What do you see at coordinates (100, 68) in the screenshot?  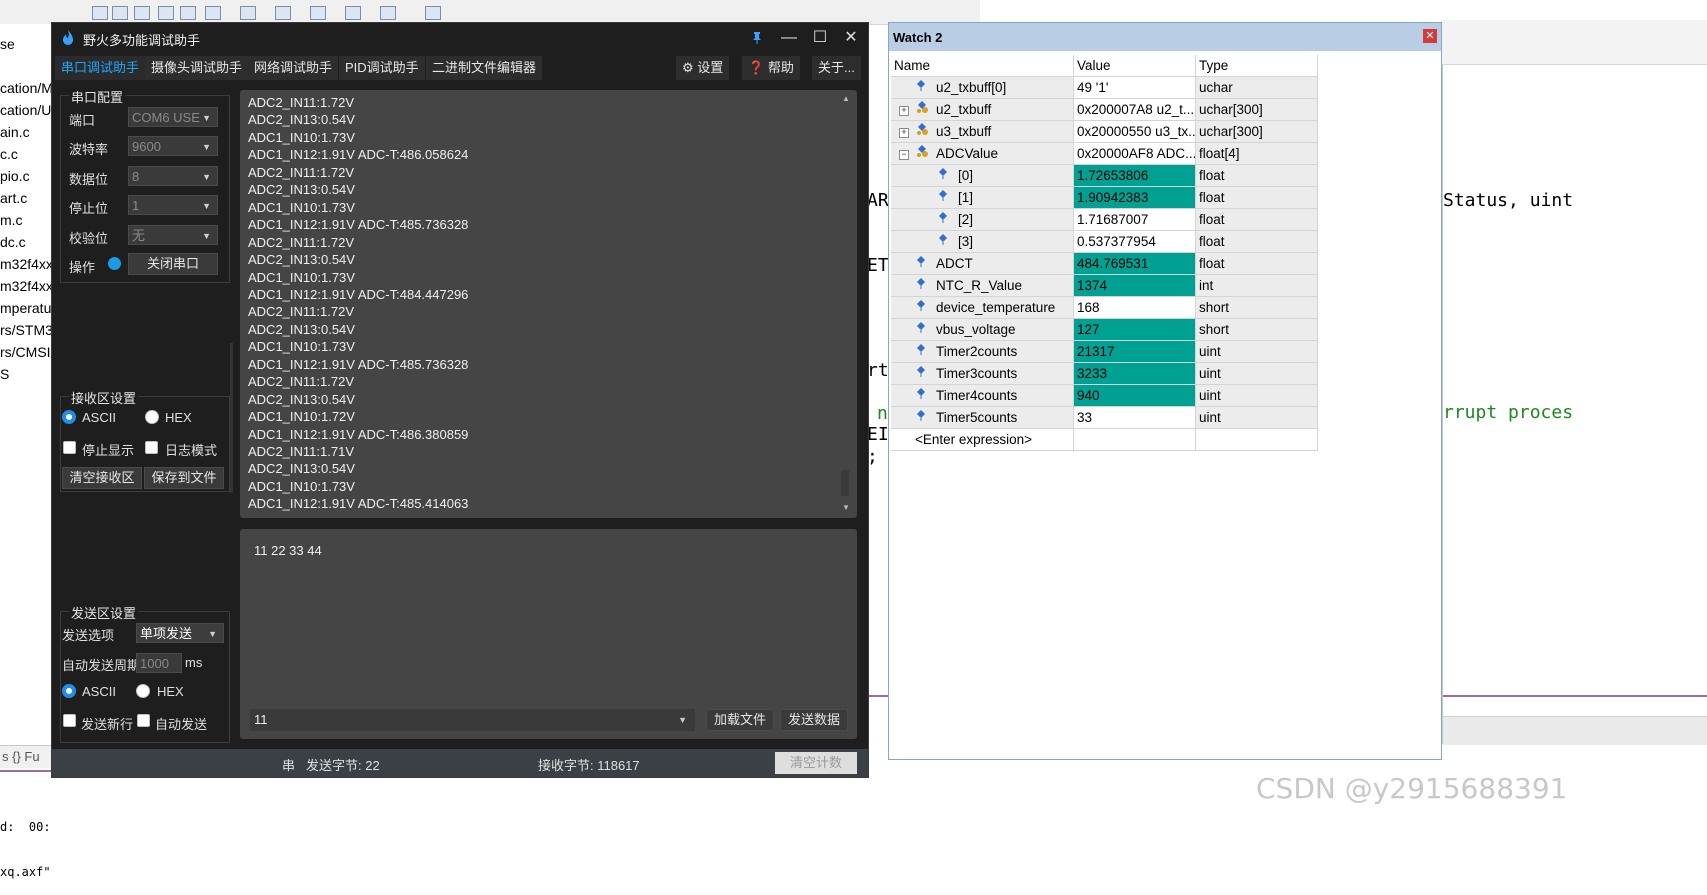 I see `tab-serial: 串口调试助手` at bounding box center [100, 68].